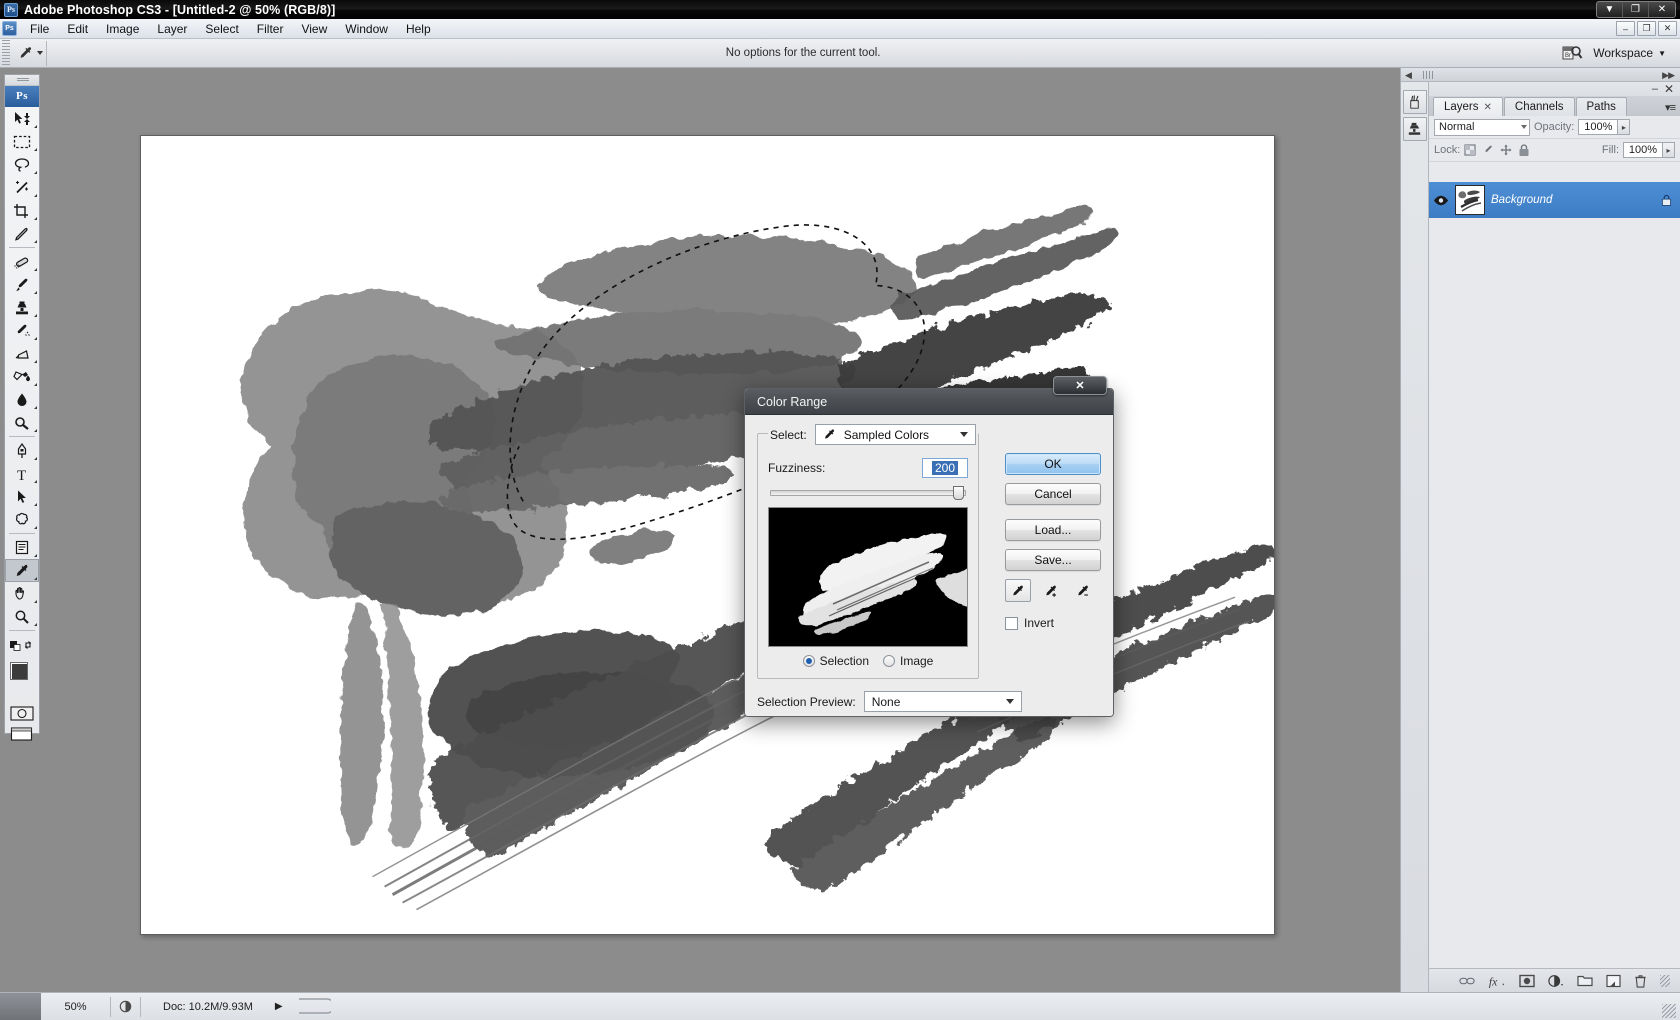  What do you see at coordinates (1669, 1011) in the screenshot?
I see `window-resize-grip` at bounding box center [1669, 1011].